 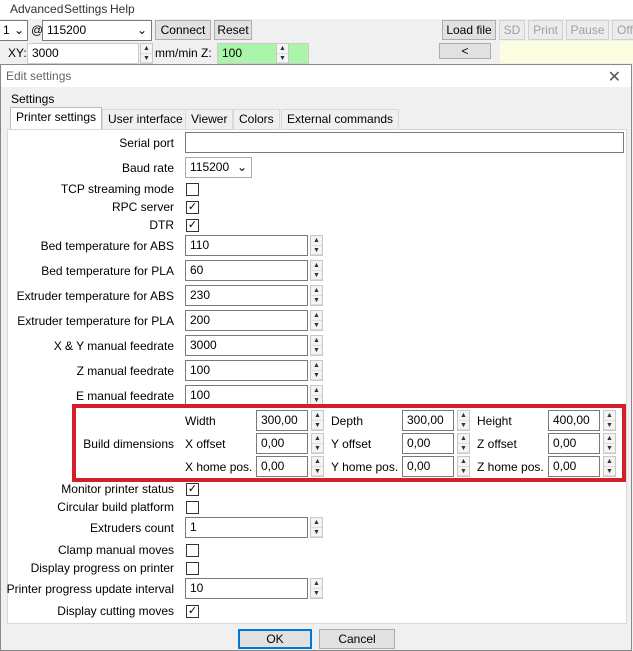 What do you see at coordinates (115, 611) in the screenshot?
I see `cutting-label: Display cutting moves` at bounding box center [115, 611].